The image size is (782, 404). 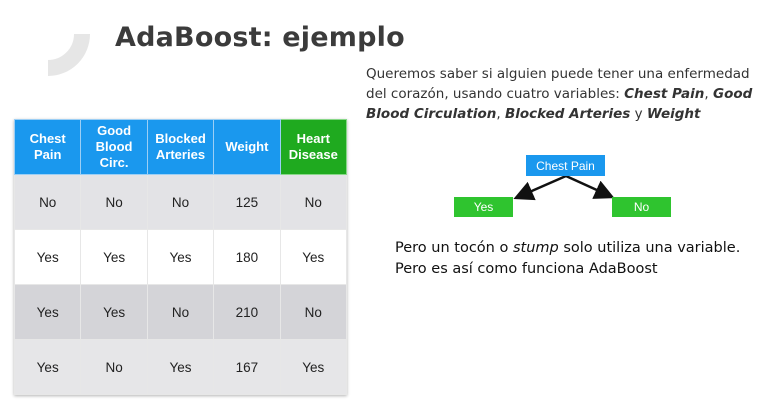 What do you see at coordinates (526, 269) in the screenshot?
I see `note-line-2: Pero es así como funciona AdaBoost` at bounding box center [526, 269].